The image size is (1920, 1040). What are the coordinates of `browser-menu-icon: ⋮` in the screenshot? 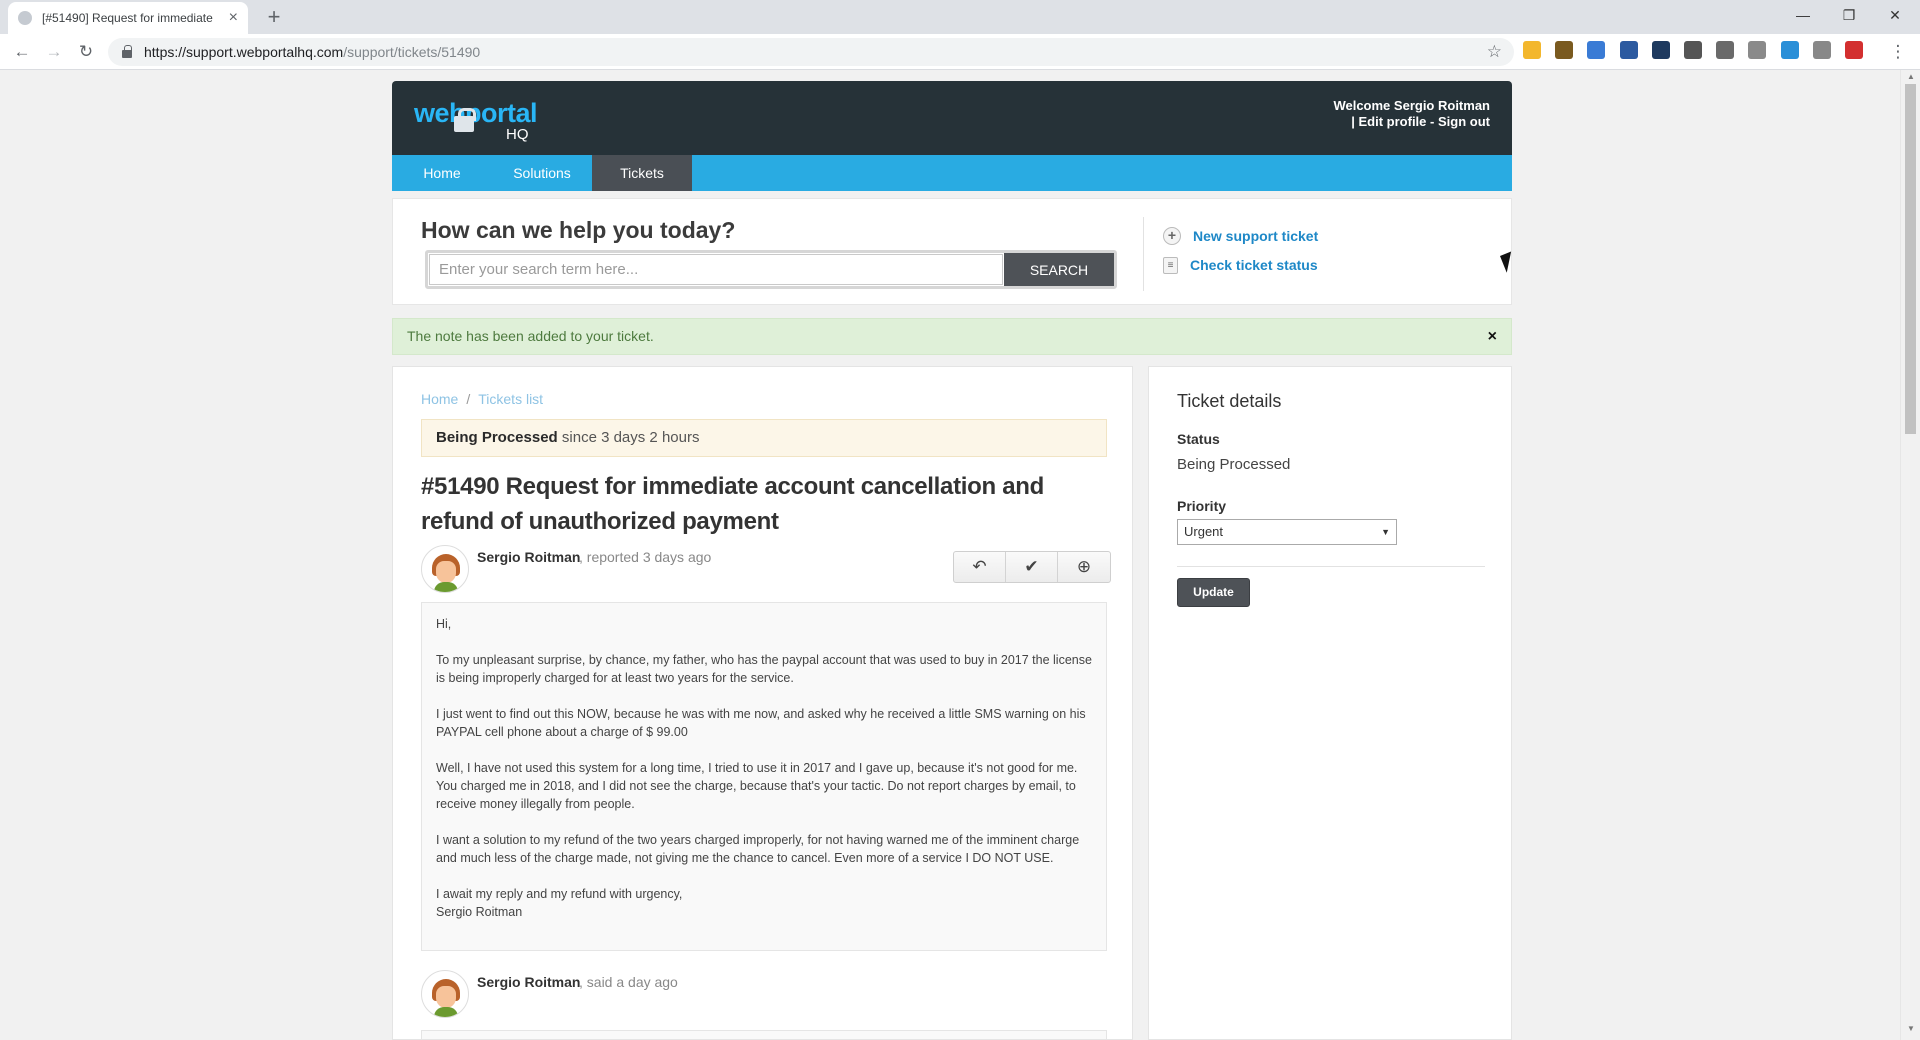 It's located at (1898, 52).